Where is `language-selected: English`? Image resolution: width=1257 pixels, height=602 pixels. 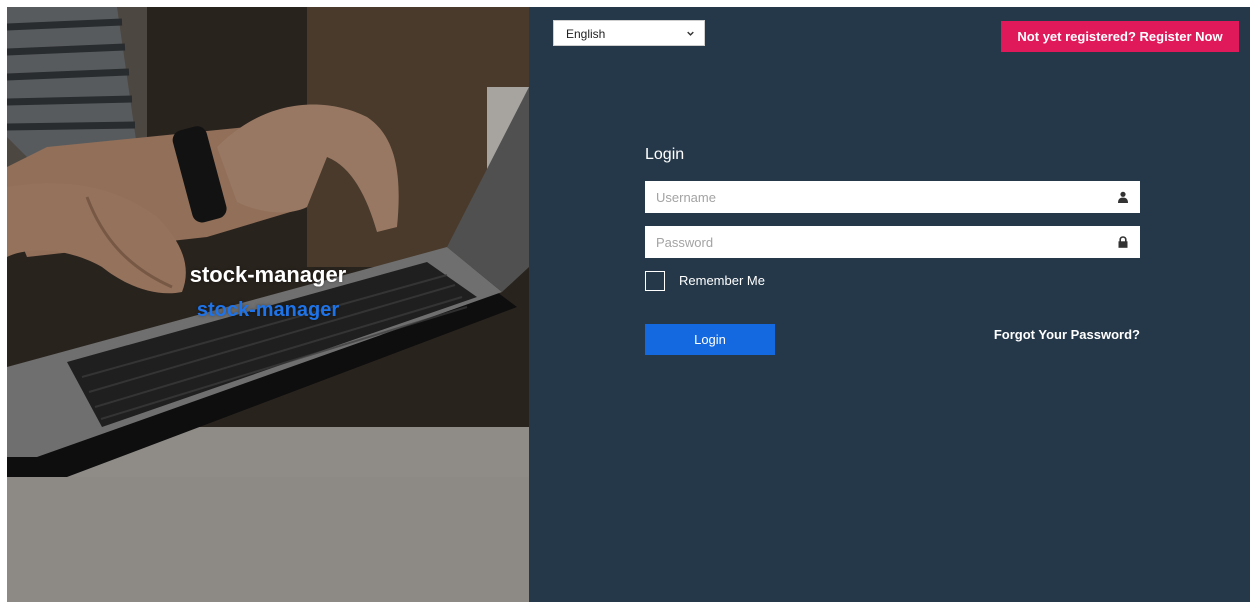 language-selected: English is located at coordinates (586, 34).